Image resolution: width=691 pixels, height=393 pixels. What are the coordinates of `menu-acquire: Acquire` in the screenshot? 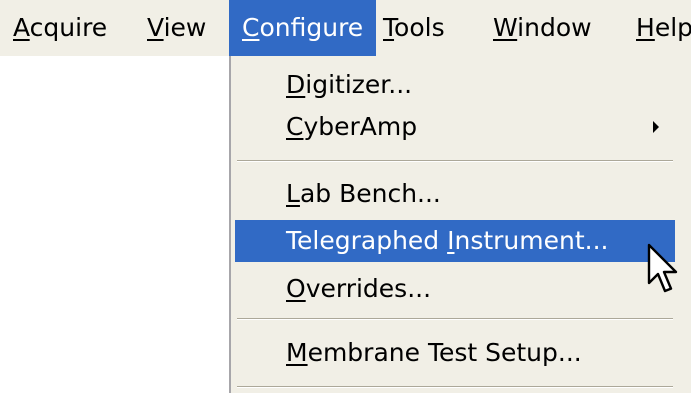 It's located at (60, 28).